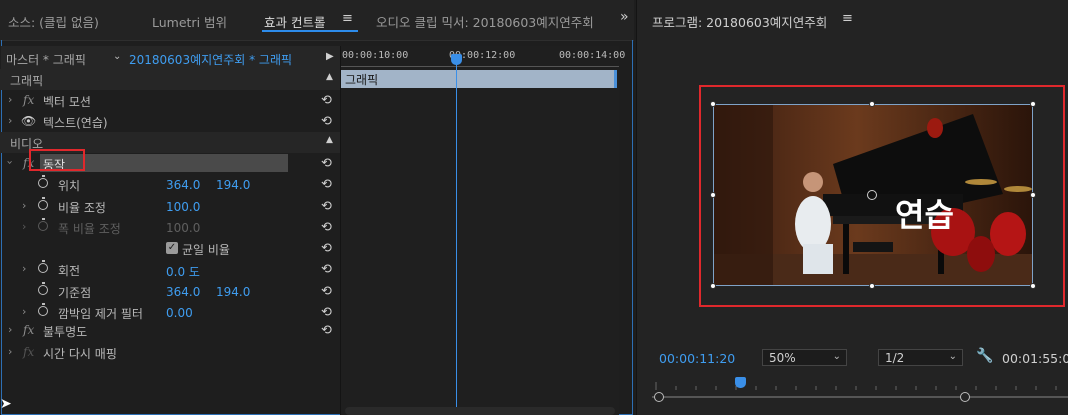 The height and width of the screenshot is (415, 1068). I want to click on effect-row-opacity: › fx 불투명도 ⟲, so click(170, 330).